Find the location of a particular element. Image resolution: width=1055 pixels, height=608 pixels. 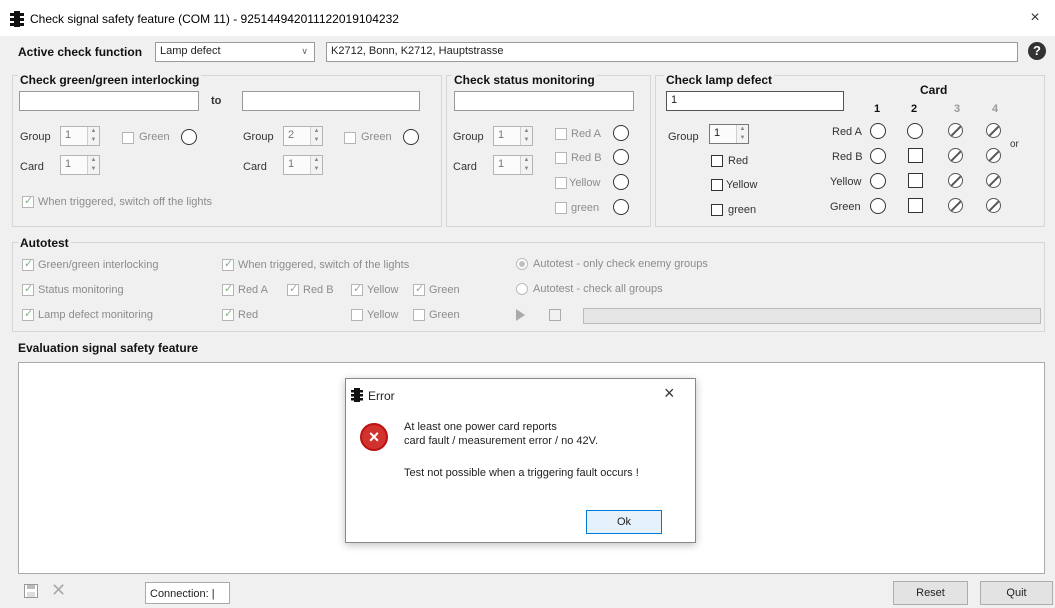

gg-from-input is located at coordinates (109, 101).